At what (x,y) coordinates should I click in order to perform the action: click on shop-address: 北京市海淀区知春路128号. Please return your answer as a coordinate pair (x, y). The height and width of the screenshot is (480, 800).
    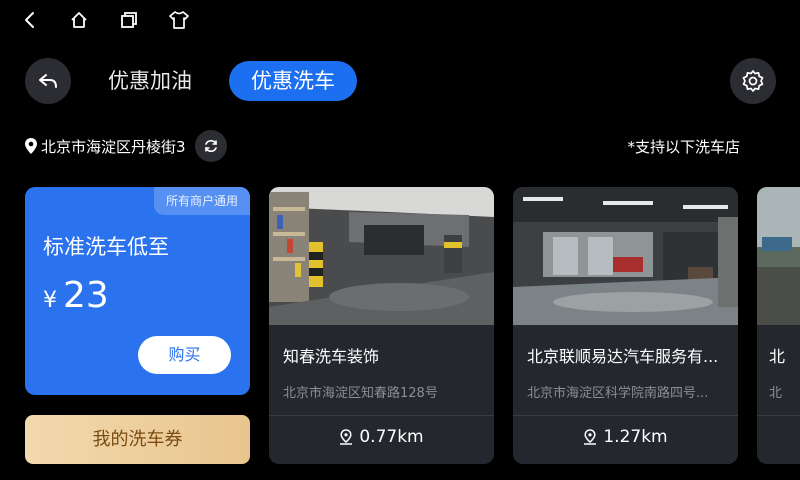
    Looking at the image, I should click on (360, 393).